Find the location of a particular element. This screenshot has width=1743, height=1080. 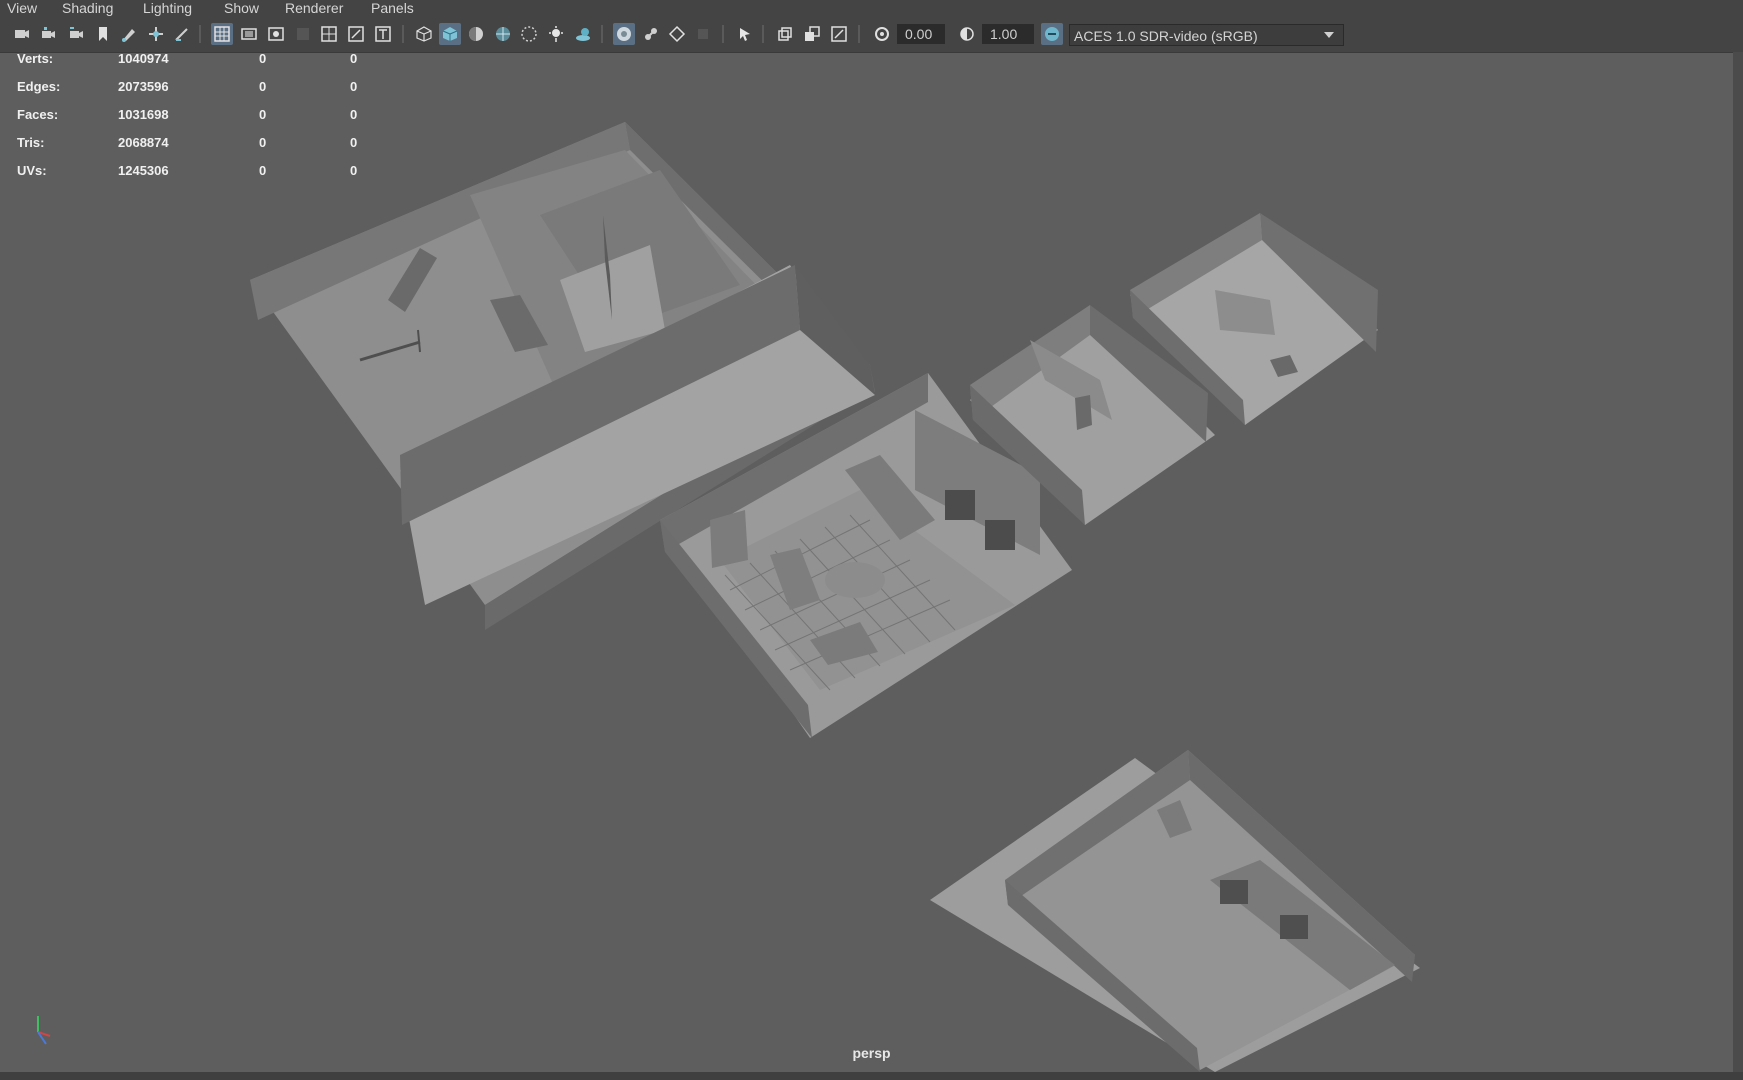

xray-active-icon is located at coordinates (677, 34).